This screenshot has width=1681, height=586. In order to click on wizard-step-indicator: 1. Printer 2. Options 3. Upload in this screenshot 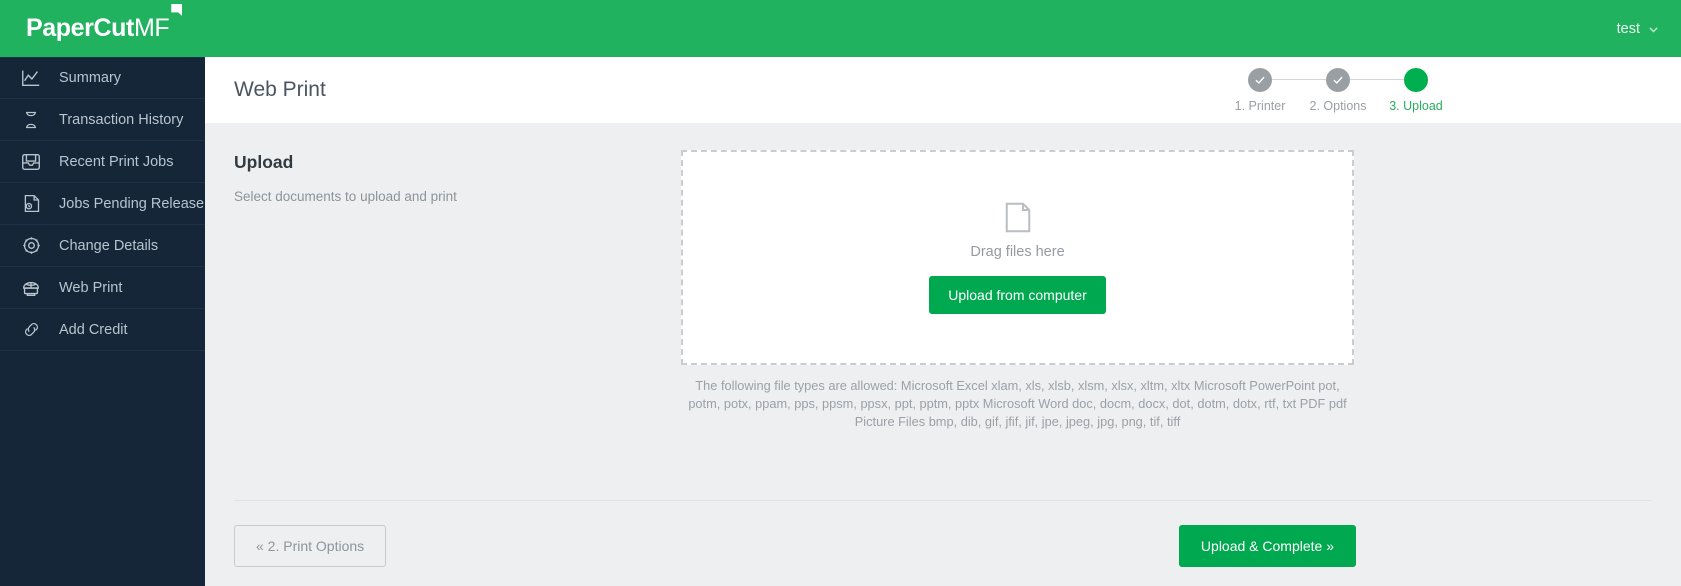, I will do `click(1437, 90)`.